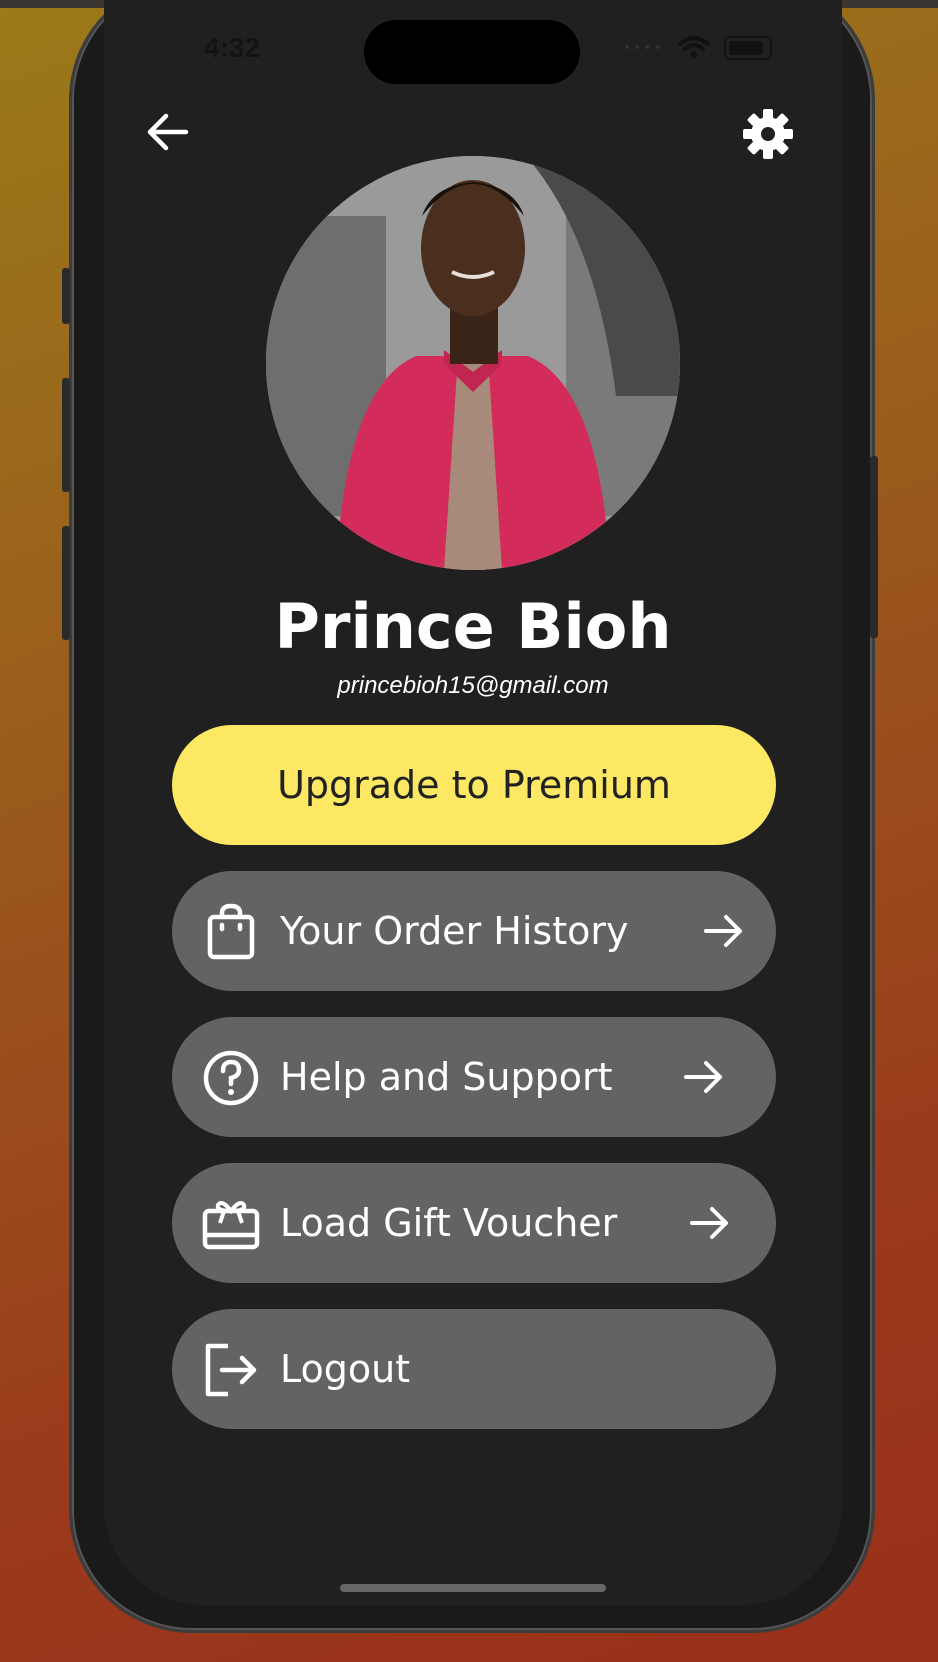  Describe the element at coordinates (66, 296) in the screenshot. I see `phone-mute-switch` at that location.